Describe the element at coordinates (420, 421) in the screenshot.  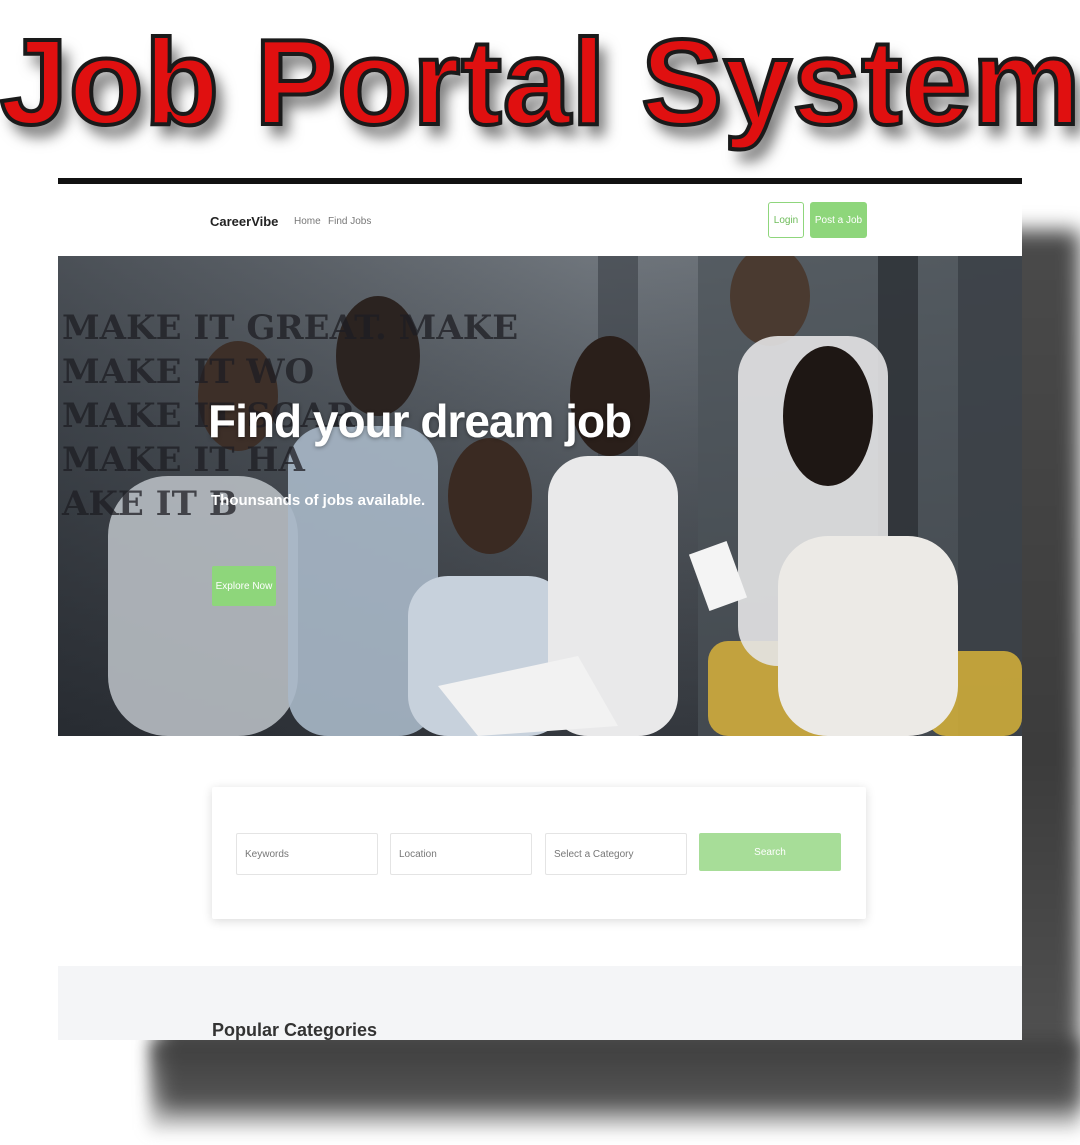
I see `hero-title: Find your dream job` at that location.